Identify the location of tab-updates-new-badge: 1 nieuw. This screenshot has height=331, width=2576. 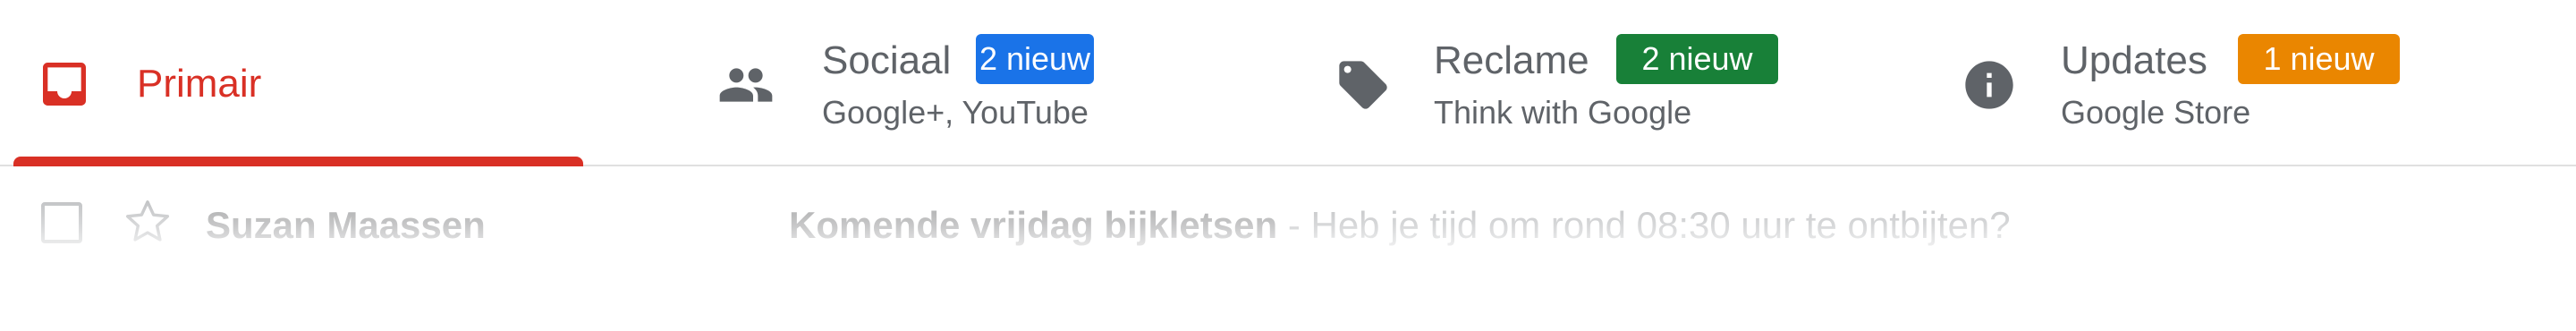
(2319, 59).